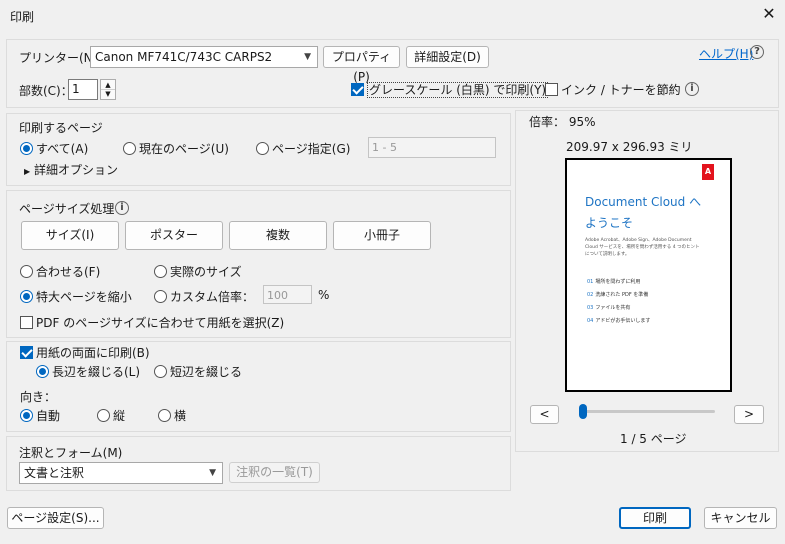  I want to click on copies-input: 1, so click(83, 89).